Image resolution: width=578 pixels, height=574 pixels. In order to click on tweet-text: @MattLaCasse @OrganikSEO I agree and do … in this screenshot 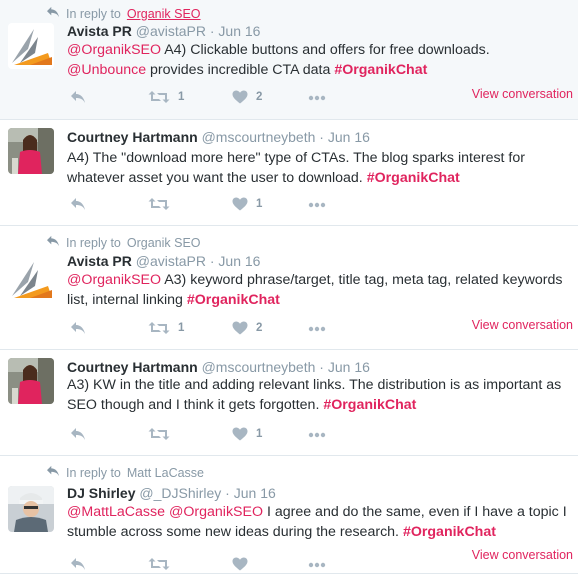, I will do `click(317, 522)`.